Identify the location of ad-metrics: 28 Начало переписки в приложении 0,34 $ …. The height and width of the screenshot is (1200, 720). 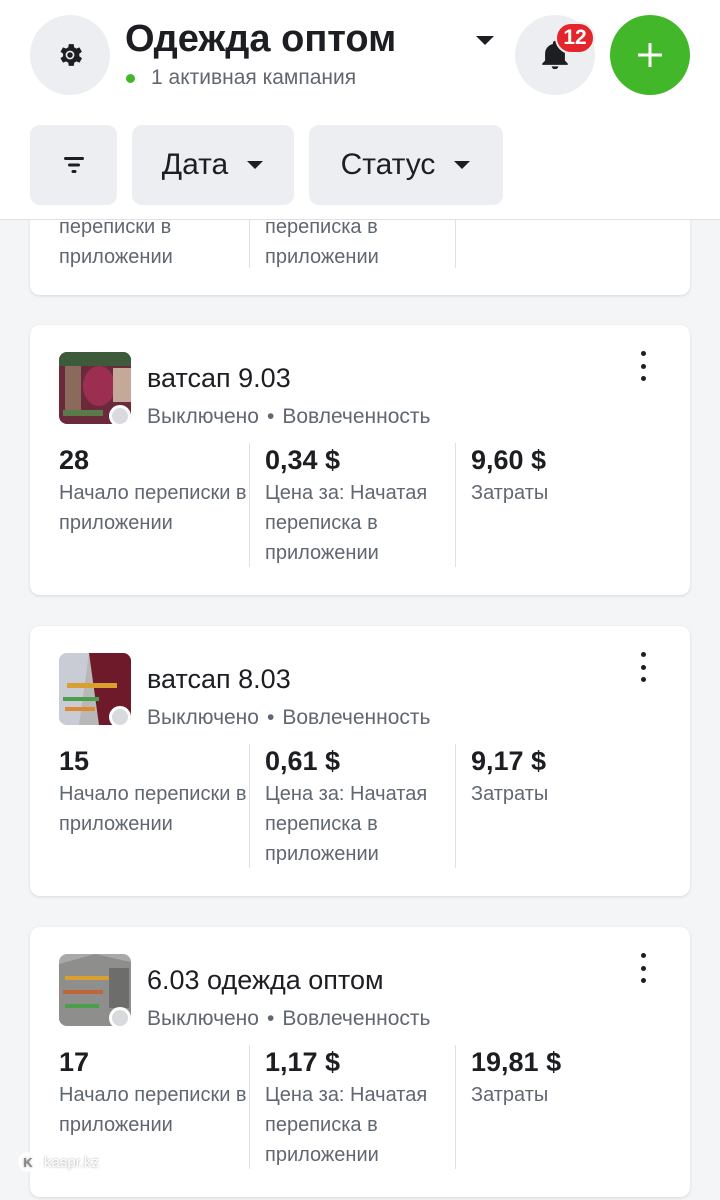
(369, 505).